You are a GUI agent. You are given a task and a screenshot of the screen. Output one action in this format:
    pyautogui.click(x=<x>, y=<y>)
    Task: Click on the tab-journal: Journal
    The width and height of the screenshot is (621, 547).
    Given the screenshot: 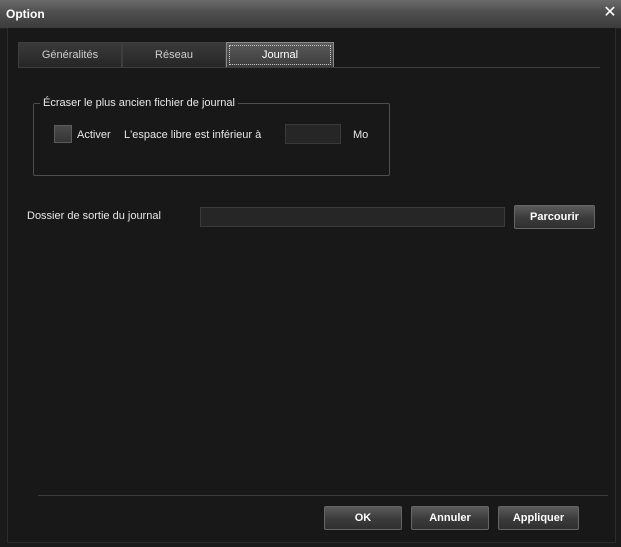 What is the action you would take?
    pyautogui.click(x=280, y=55)
    